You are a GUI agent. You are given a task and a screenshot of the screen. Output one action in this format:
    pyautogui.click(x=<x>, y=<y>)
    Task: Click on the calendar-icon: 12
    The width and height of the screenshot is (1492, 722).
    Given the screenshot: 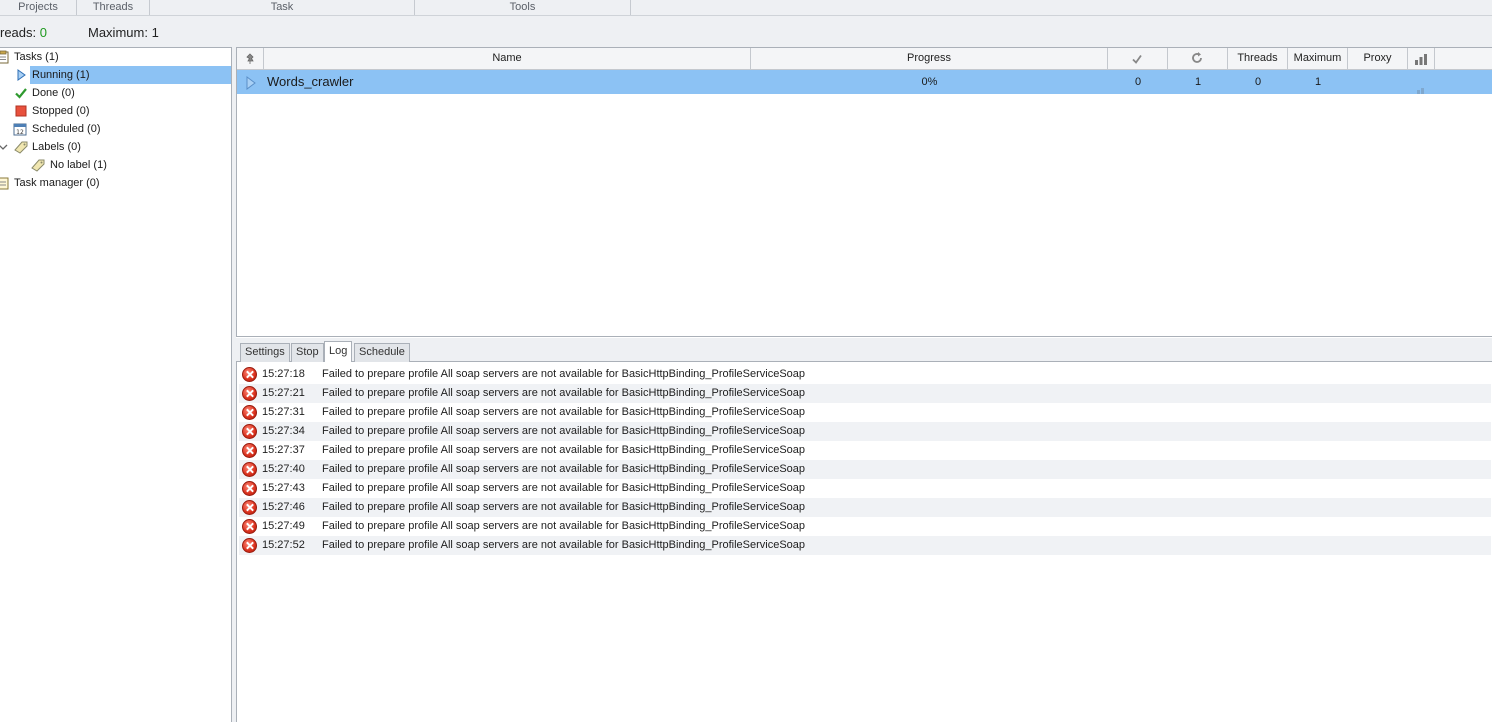 What is the action you would take?
    pyautogui.click(x=20, y=129)
    